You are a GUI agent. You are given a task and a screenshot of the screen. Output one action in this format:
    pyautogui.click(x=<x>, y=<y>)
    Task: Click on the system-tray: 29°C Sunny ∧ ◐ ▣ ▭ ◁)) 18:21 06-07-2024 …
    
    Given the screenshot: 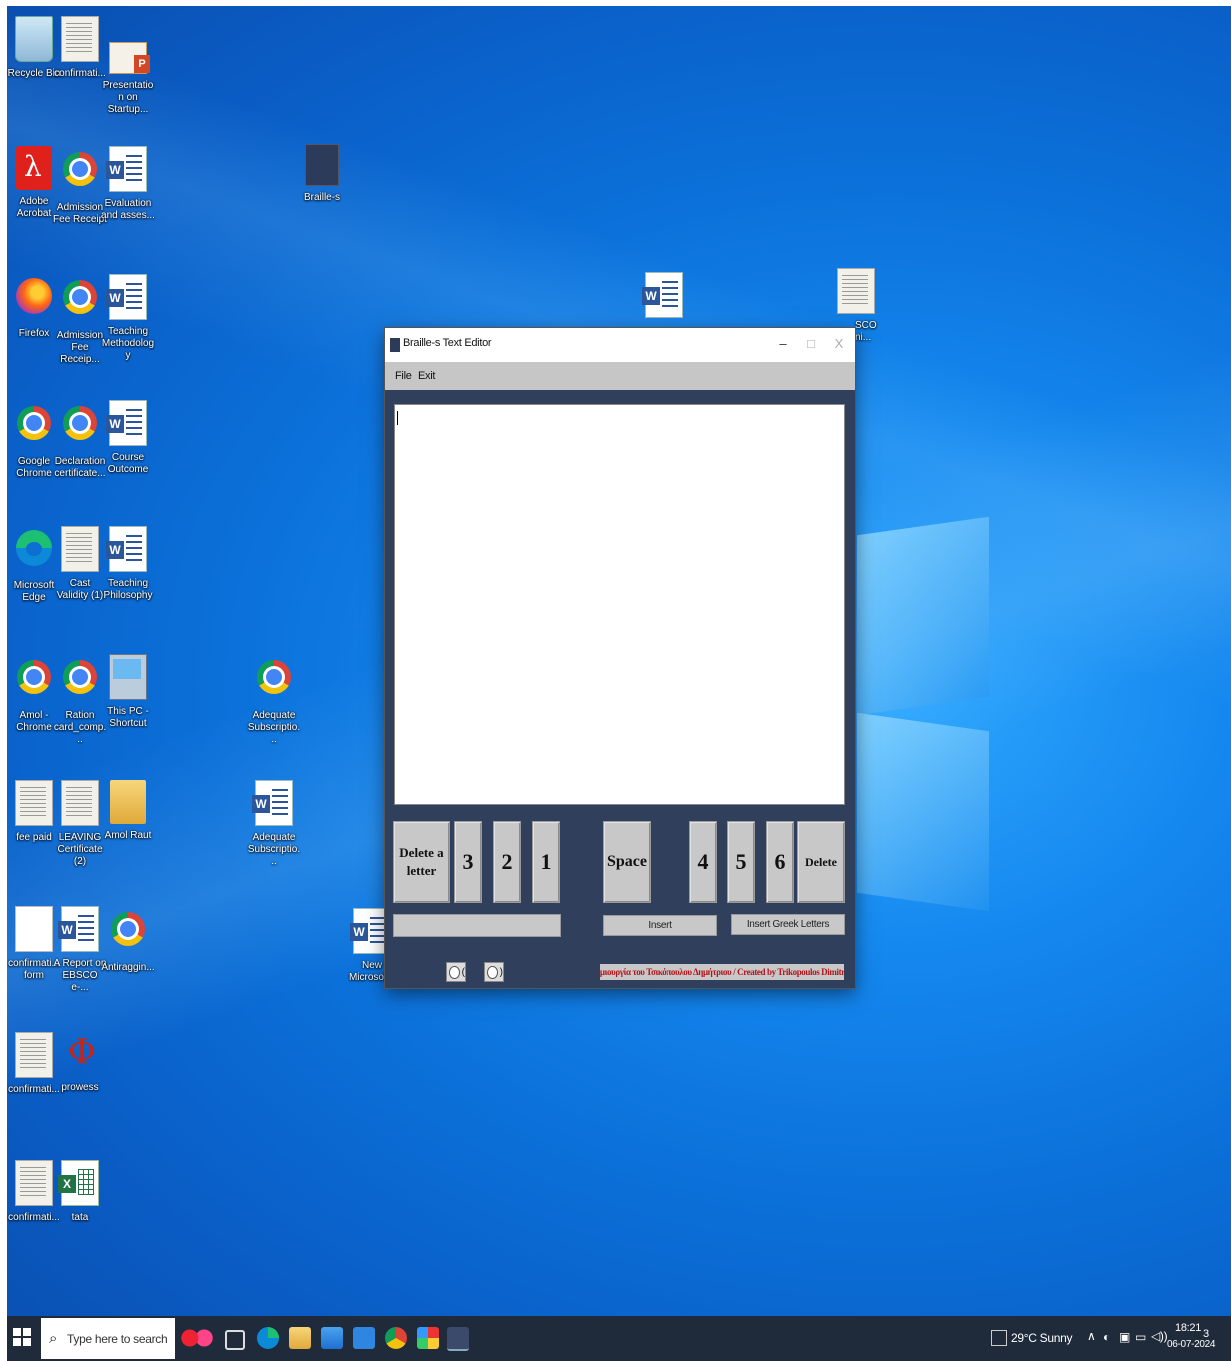 What is the action you would take?
    pyautogui.click(x=1106, y=1338)
    